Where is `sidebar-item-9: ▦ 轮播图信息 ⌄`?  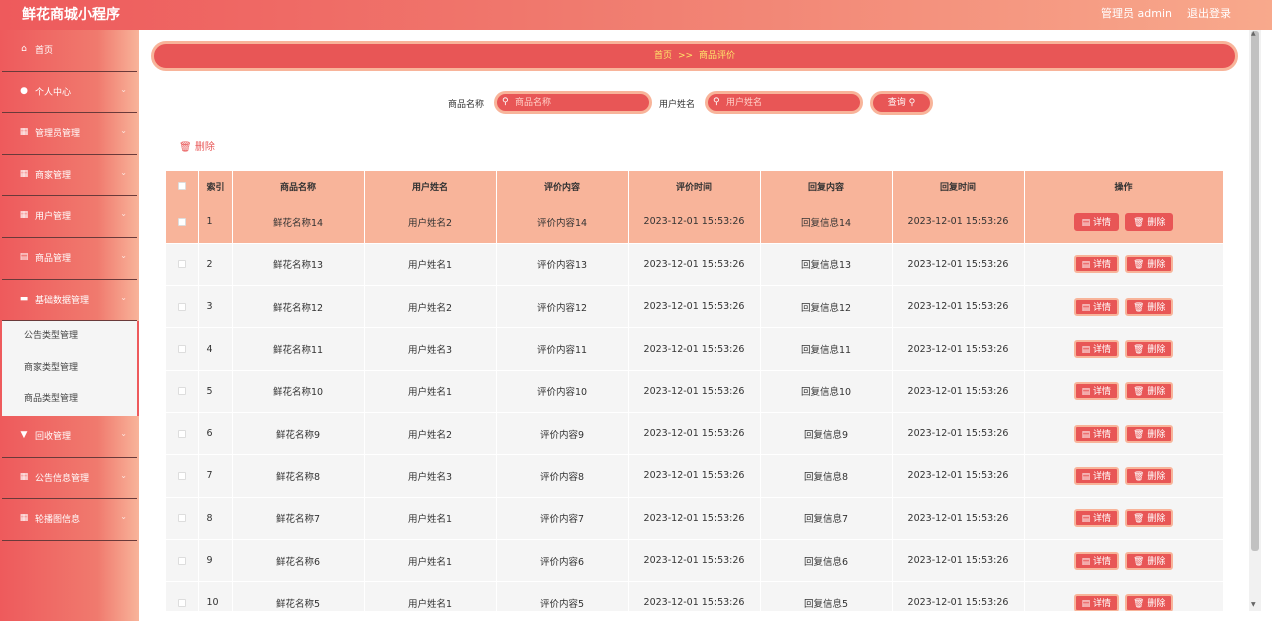 sidebar-item-9: ▦ 轮播图信息 ⌄ is located at coordinates (69, 520).